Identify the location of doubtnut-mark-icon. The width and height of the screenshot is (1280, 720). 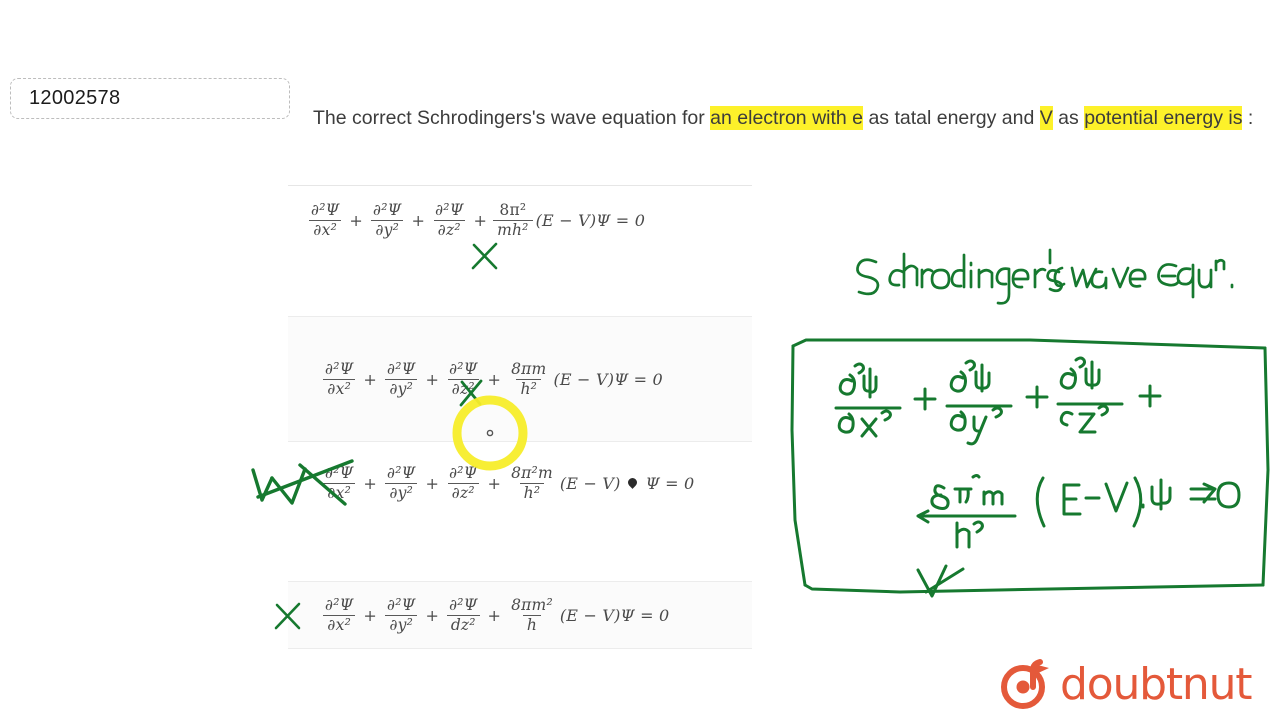
(1025, 684).